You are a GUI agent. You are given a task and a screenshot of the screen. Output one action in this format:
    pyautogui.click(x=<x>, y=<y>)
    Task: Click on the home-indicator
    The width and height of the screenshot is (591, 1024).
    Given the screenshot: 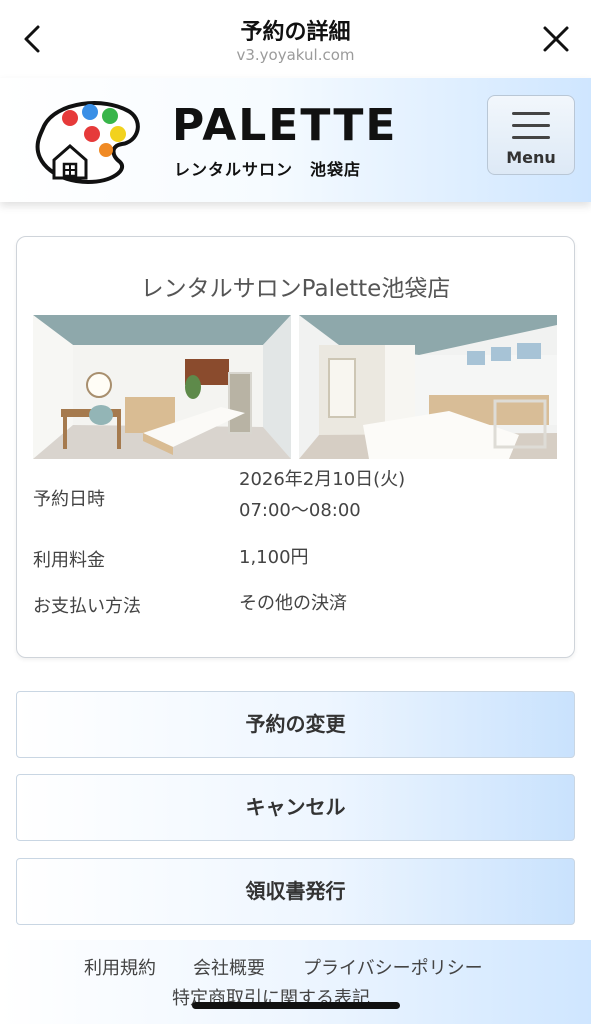 What is the action you would take?
    pyautogui.click(x=296, y=1005)
    